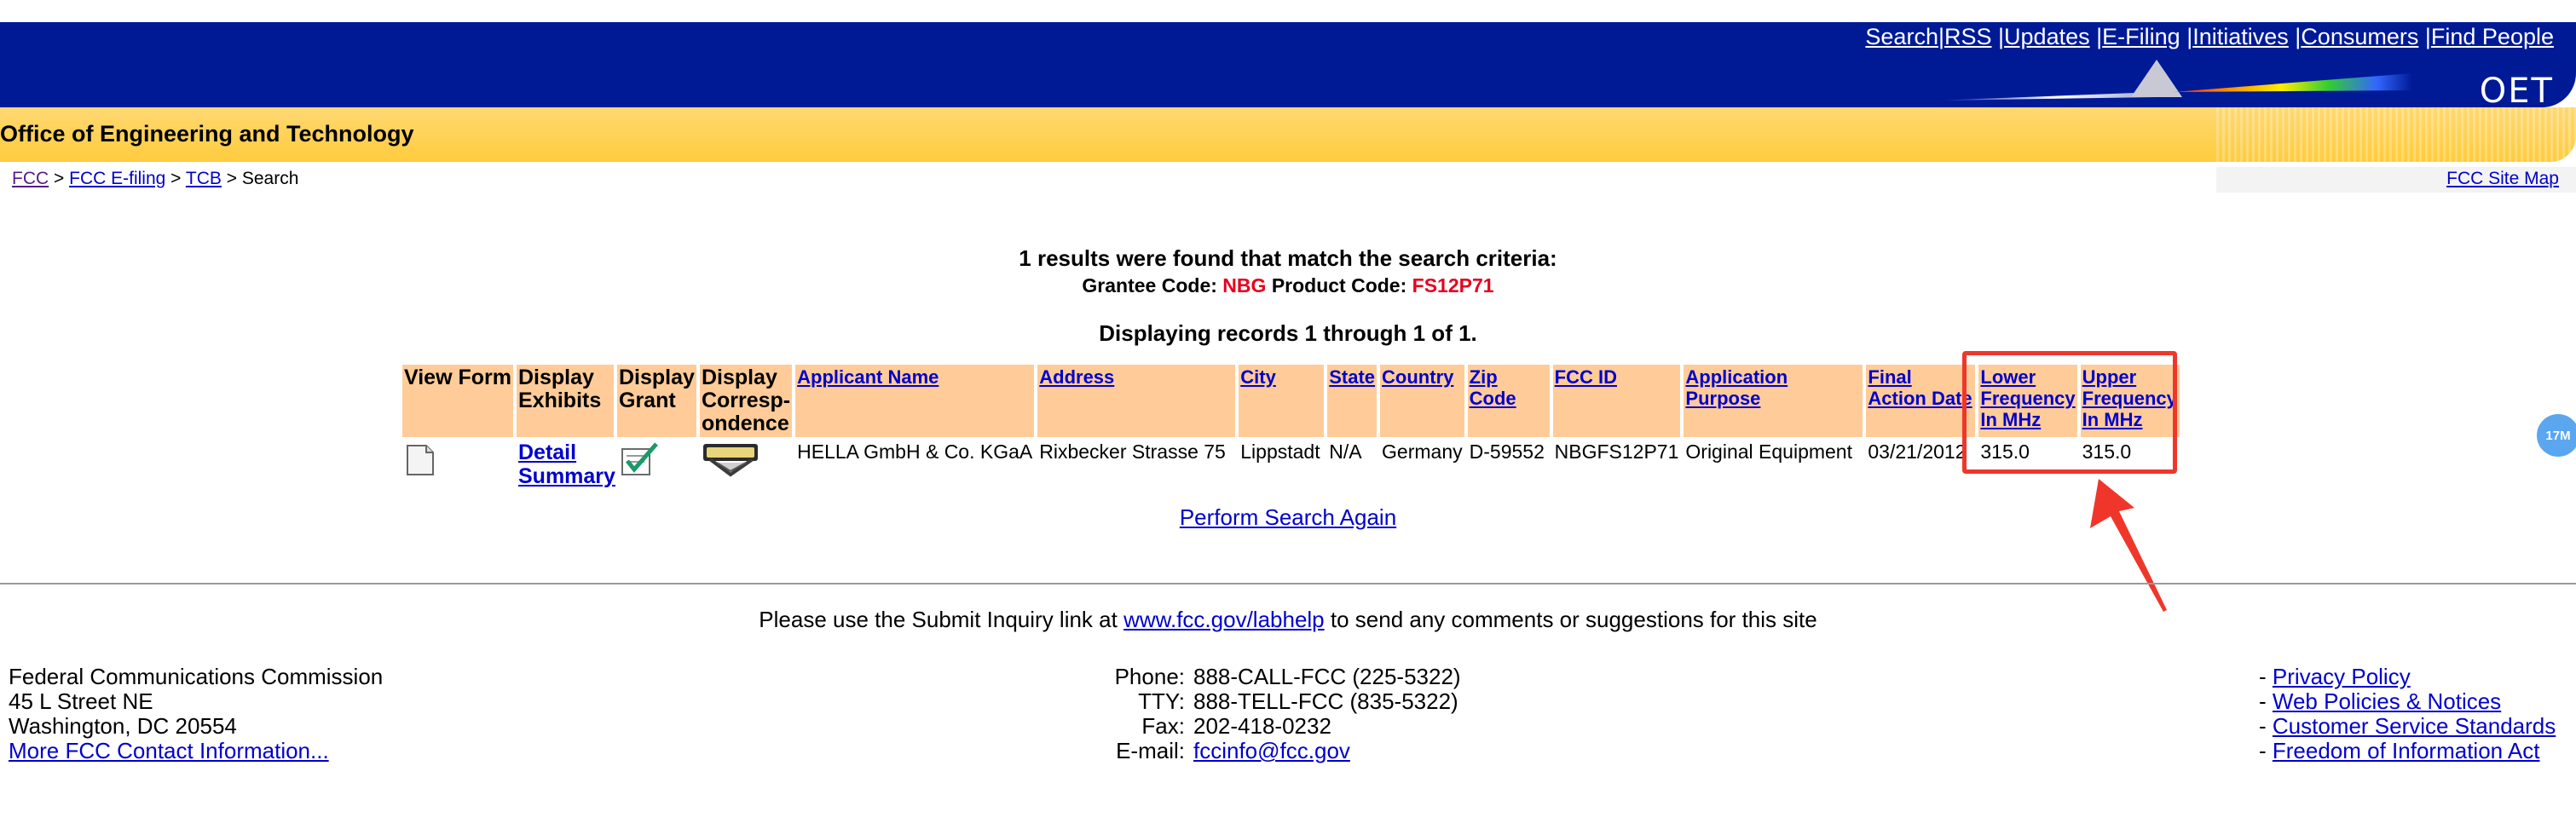 This screenshot has width=2576, height=835. I want to click on nav-search-link: Search, so click(1901, 36).